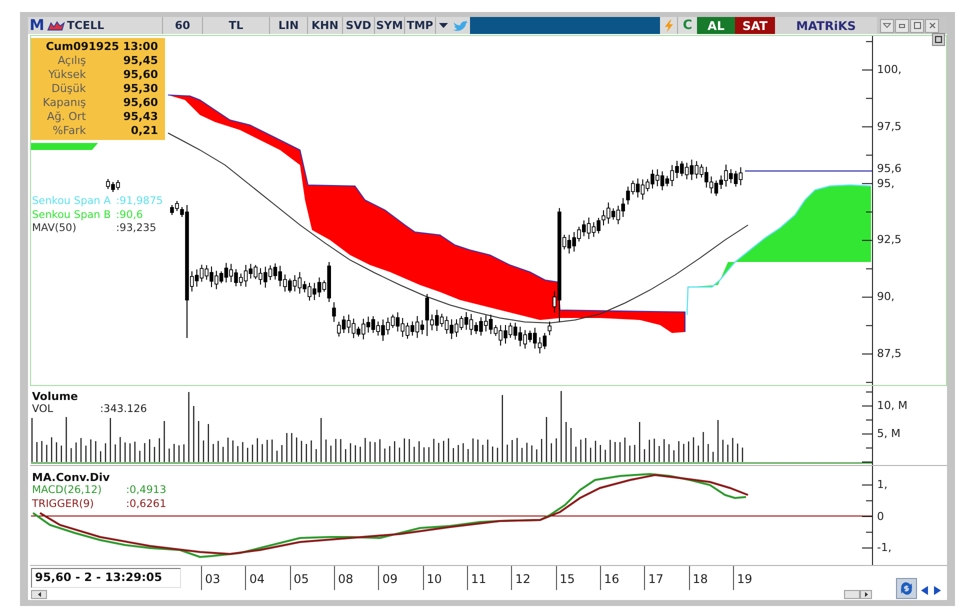 The width and height of the screenshot is (960, 614). Describe the element at coordinates (755, 25) in the screenshot. I see `sell-button: SAT` at that location.